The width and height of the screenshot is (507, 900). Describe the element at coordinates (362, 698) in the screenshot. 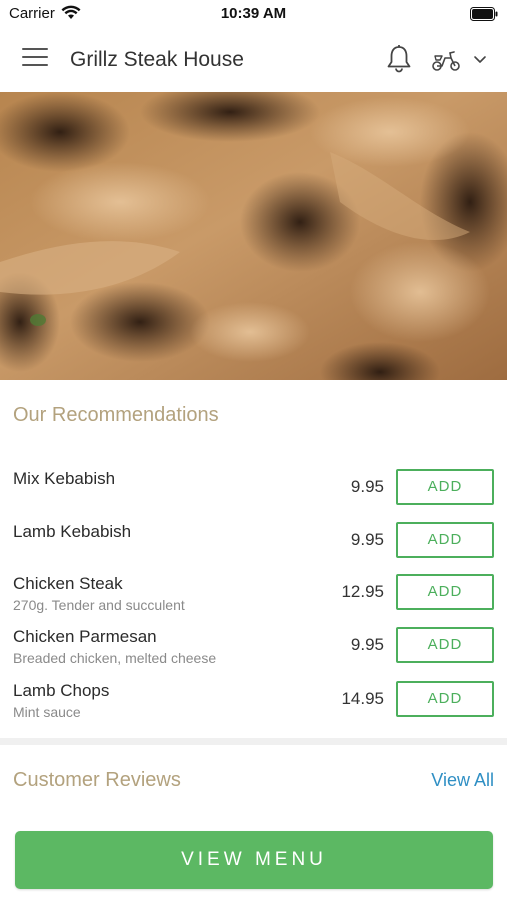

I see `item-price: 14.95` at that location.